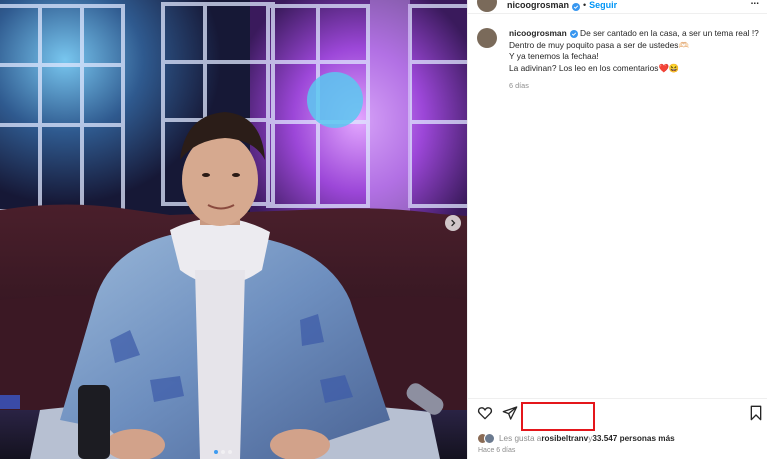 This screenshot has height=459, width=767. I want to click on heart-icon, so click(485, 413).